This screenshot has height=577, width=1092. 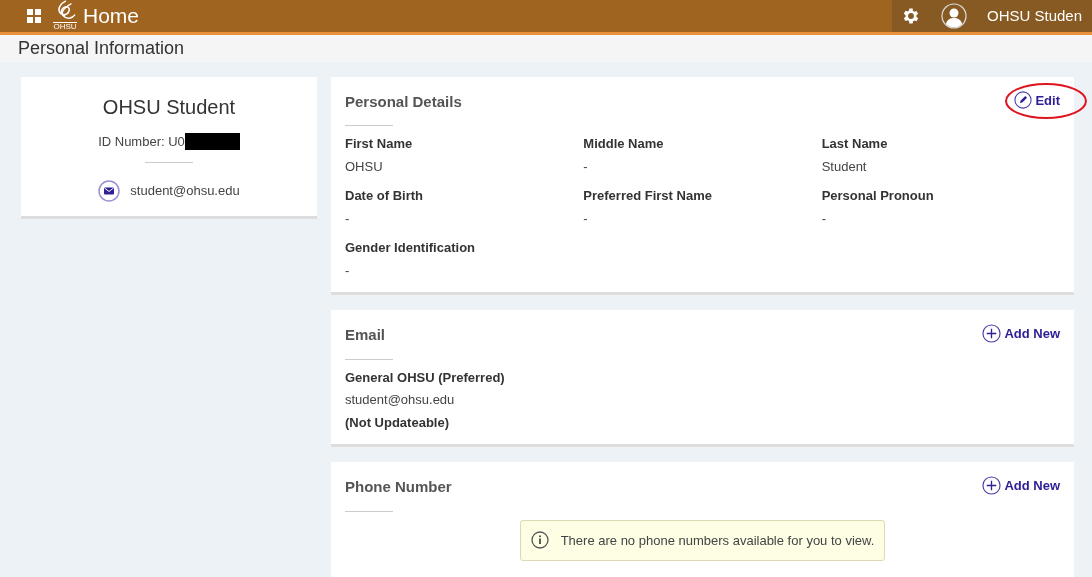 I want to click on field-label: Personal Pronoun, so click(x=878, y=196).